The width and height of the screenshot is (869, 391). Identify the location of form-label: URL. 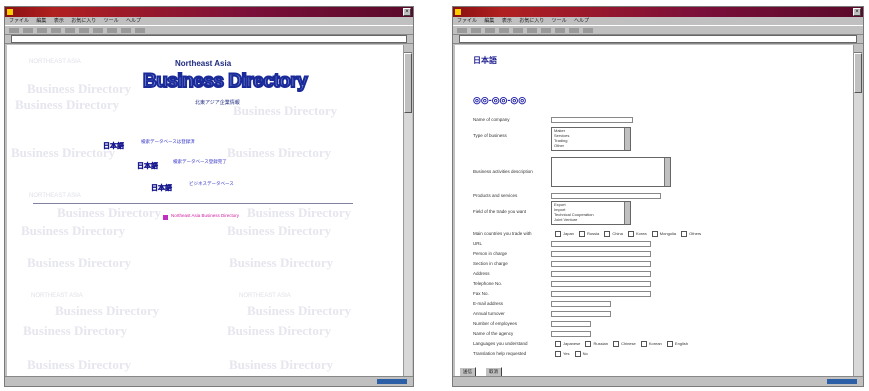
(478, 243).